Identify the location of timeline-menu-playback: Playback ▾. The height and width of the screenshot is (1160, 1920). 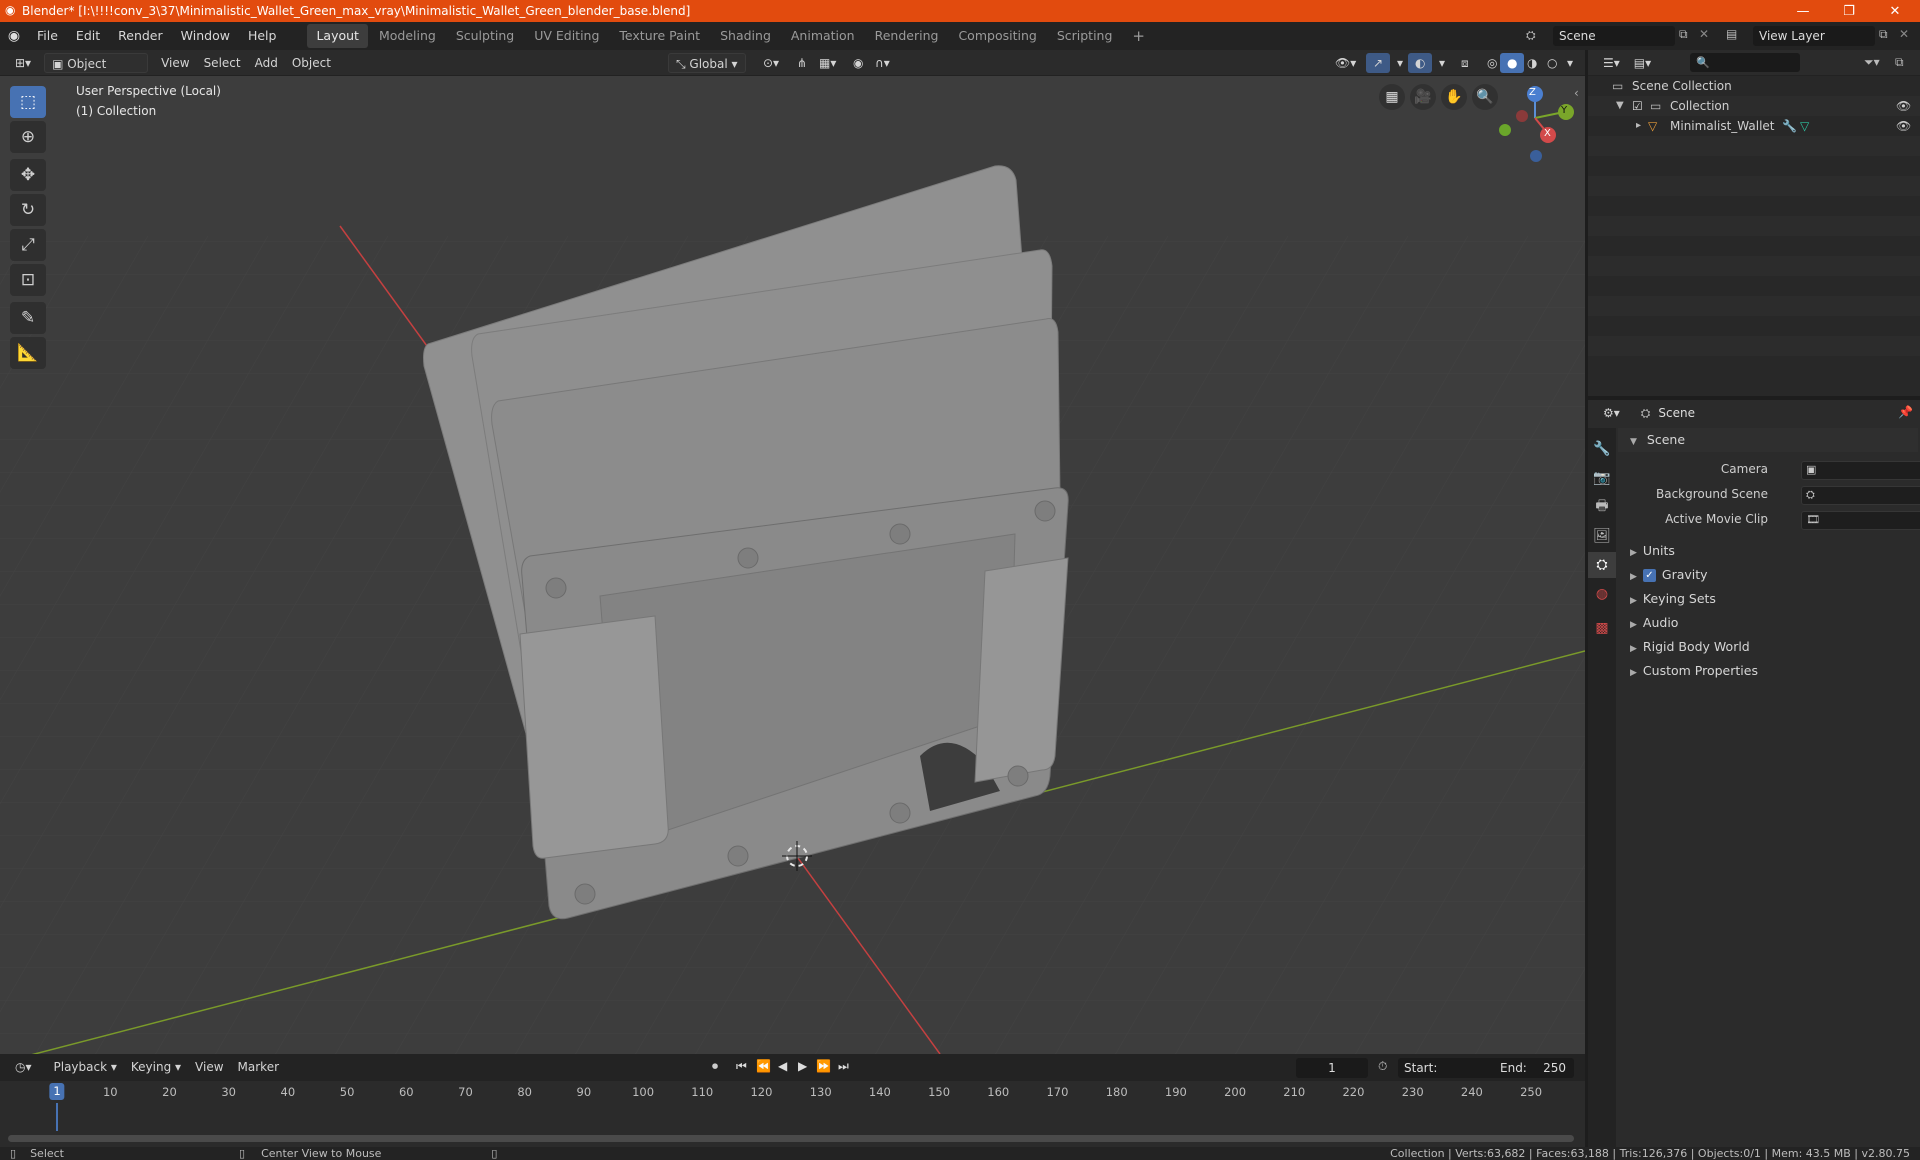
(85, 1067).